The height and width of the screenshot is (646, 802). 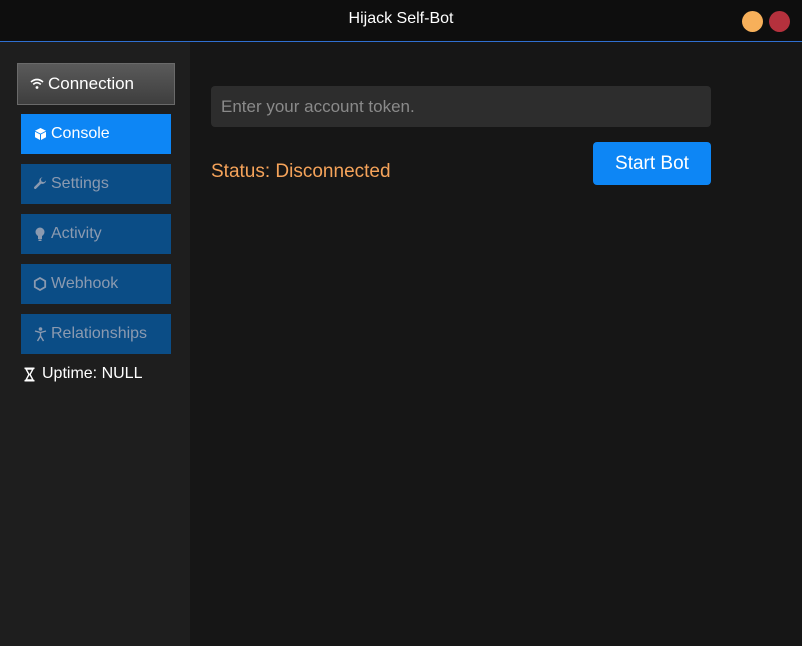 I want to click on title-bar: Hijack Self-Bot, so click(x=401, y=21).